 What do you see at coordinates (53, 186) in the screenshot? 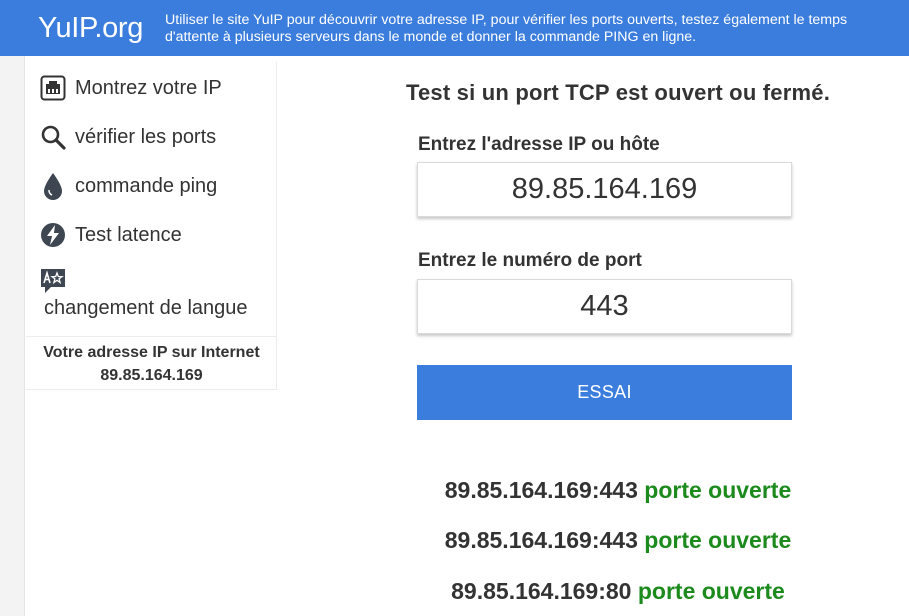
I see `drop-icon` at bounding box center [53, 186].